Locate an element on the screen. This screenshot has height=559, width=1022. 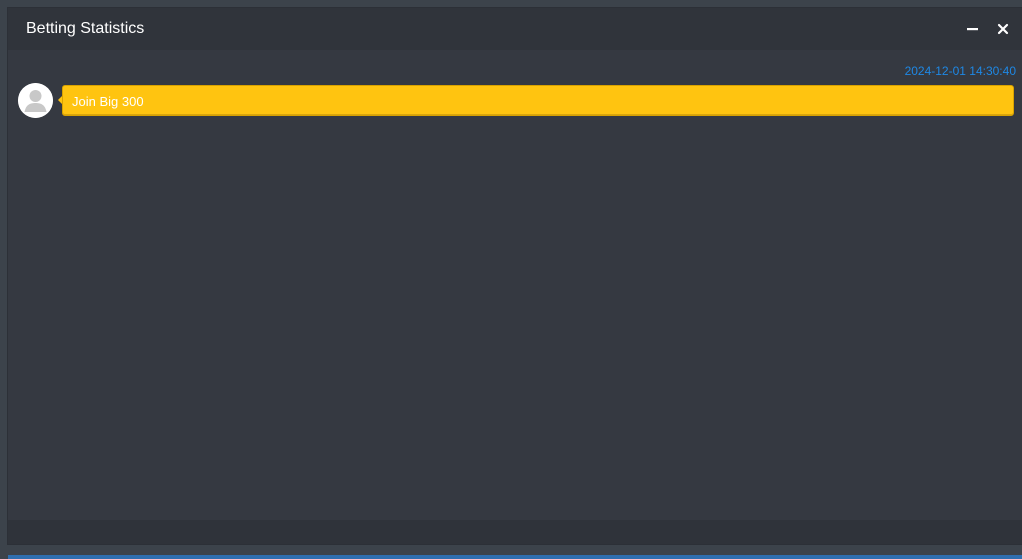
message-timestamp: 2024-12-01 14:30:40 is located at coordinates (960, 71).